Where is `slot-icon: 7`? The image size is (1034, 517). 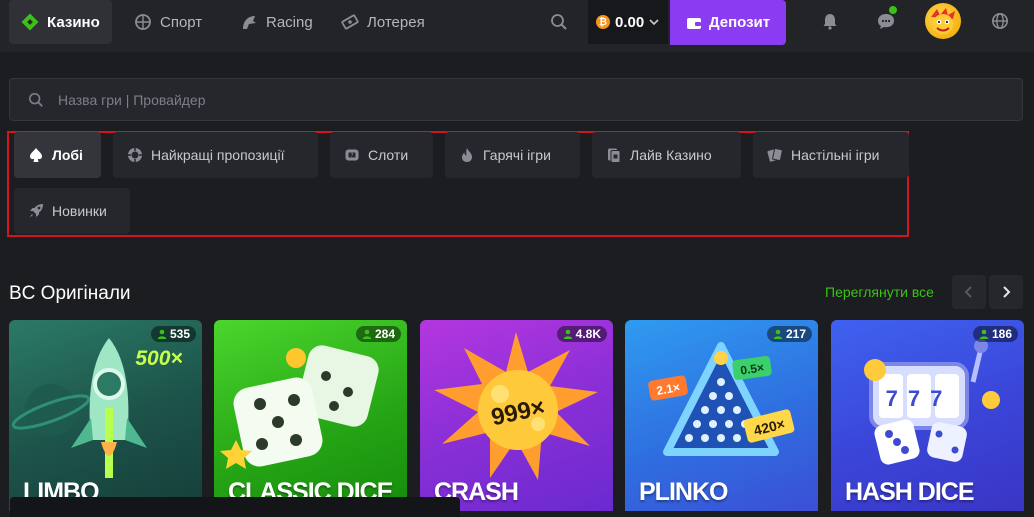 slot-icon: 7 is located at coordinates (352, 155).